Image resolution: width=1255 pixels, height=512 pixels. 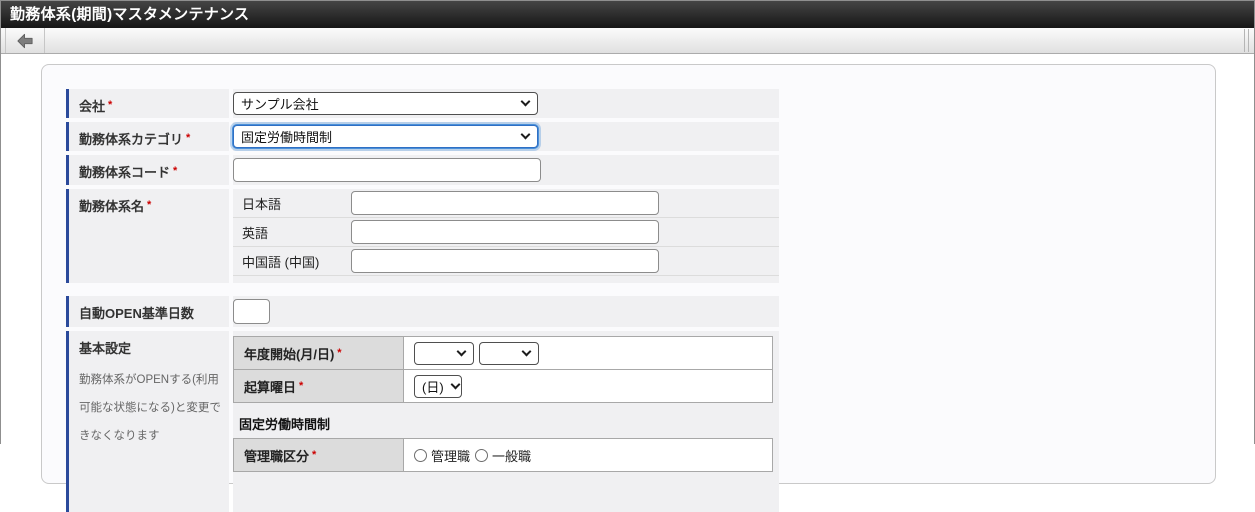 I want to click on company-label: 会社 *, so click(x=147, y=103).